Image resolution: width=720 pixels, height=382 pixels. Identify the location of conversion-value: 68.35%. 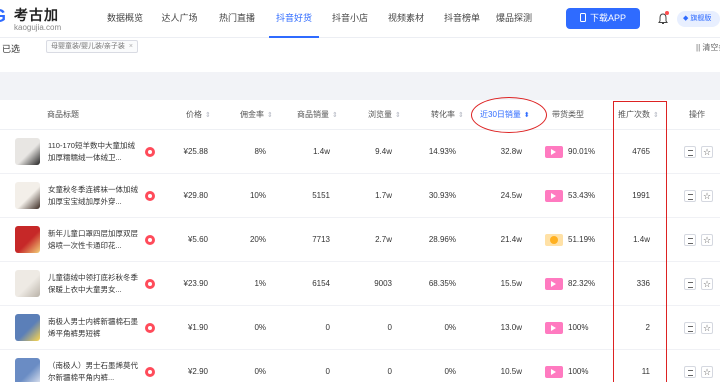
(442, 283).